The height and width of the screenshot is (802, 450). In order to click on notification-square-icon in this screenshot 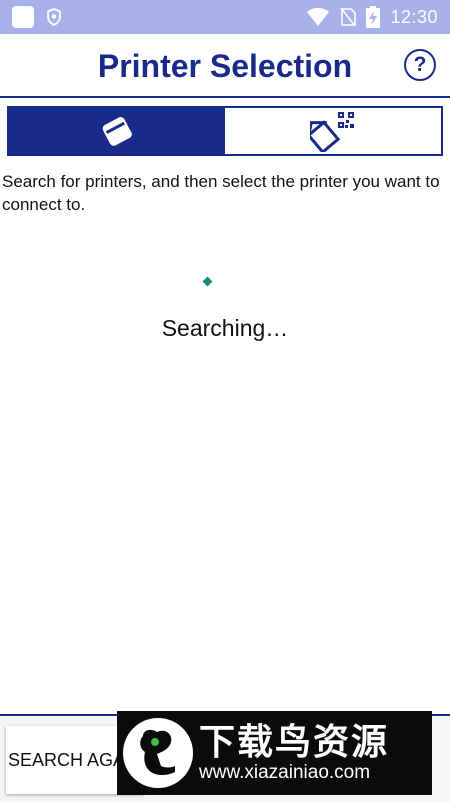, I will do `click(23, 17)`.